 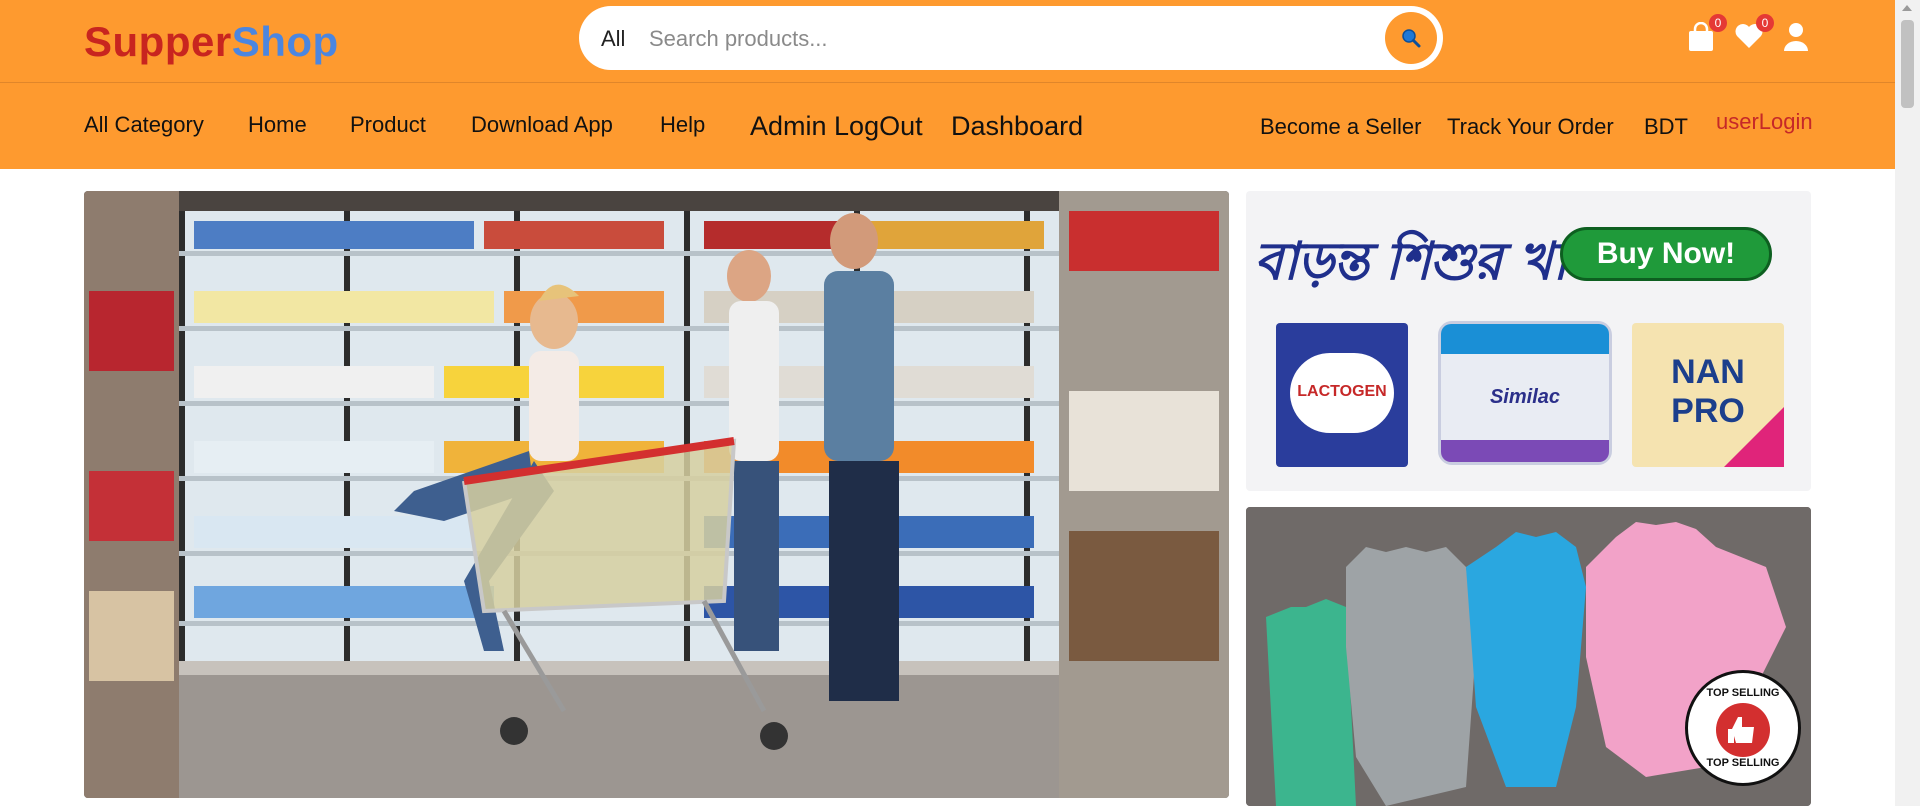 I want to click on stamp-text-bottom: TOP SELLING, so click(x=1743, y=763).